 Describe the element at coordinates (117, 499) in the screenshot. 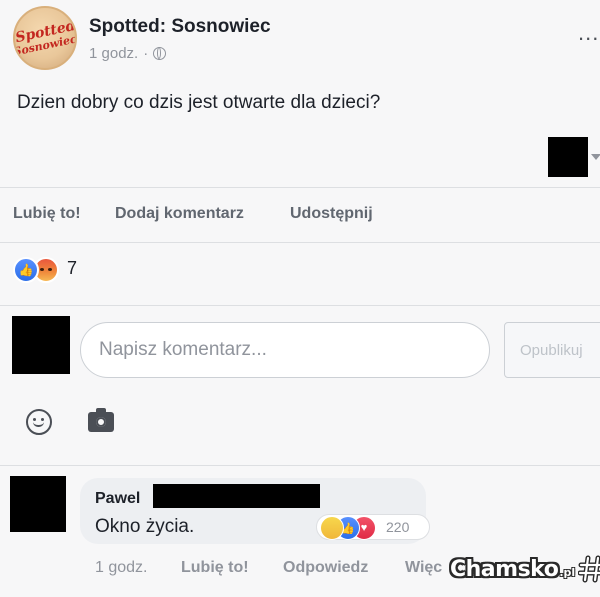

I see `comment-author: Pawel` at that location.